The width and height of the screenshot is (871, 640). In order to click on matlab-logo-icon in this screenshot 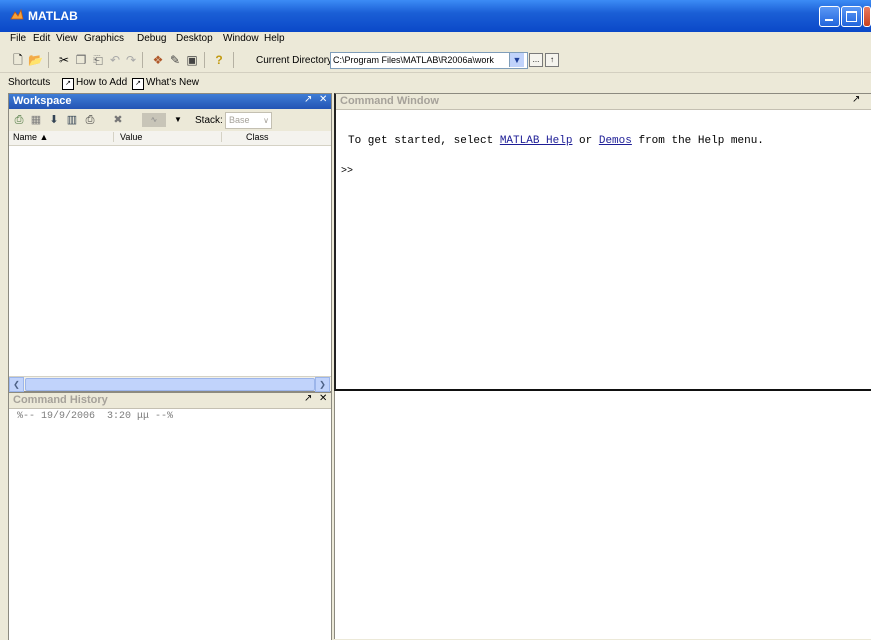, I will do `click(17, 14)`.